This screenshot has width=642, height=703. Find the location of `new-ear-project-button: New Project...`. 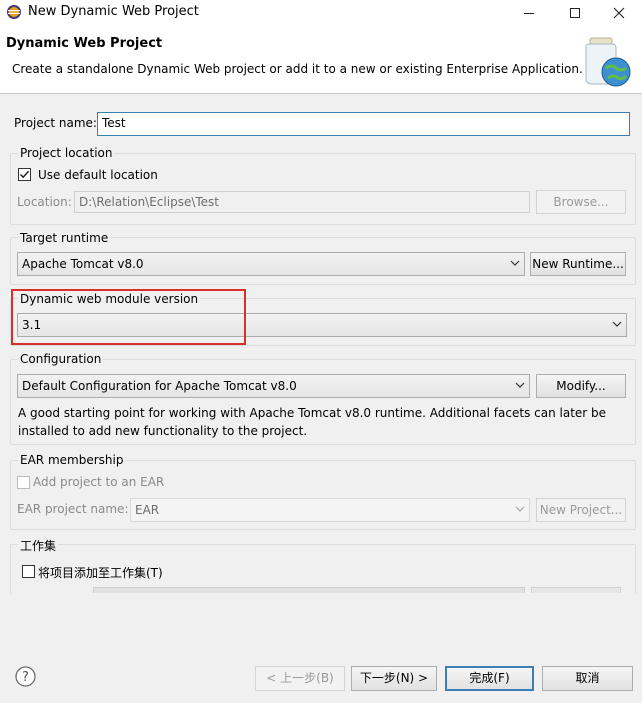

new-ear-project-button: New Project... is located at coordinates (581, 510).